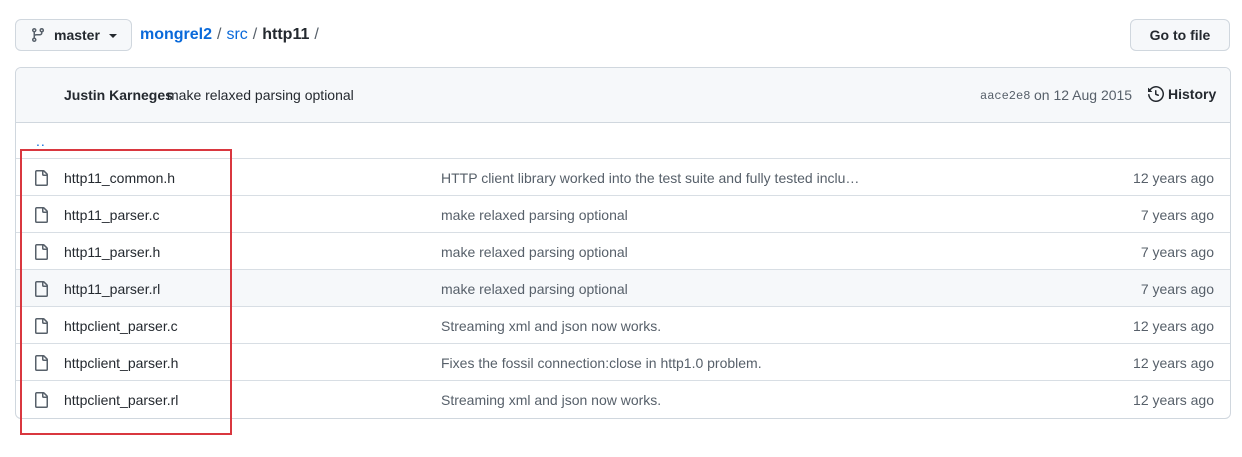 The width and height of the screenshot is (1242, 457). Describe the element at coordinates (112, 252) in the screenshot. I see `file-name-link: http11_parser.h` at that location.